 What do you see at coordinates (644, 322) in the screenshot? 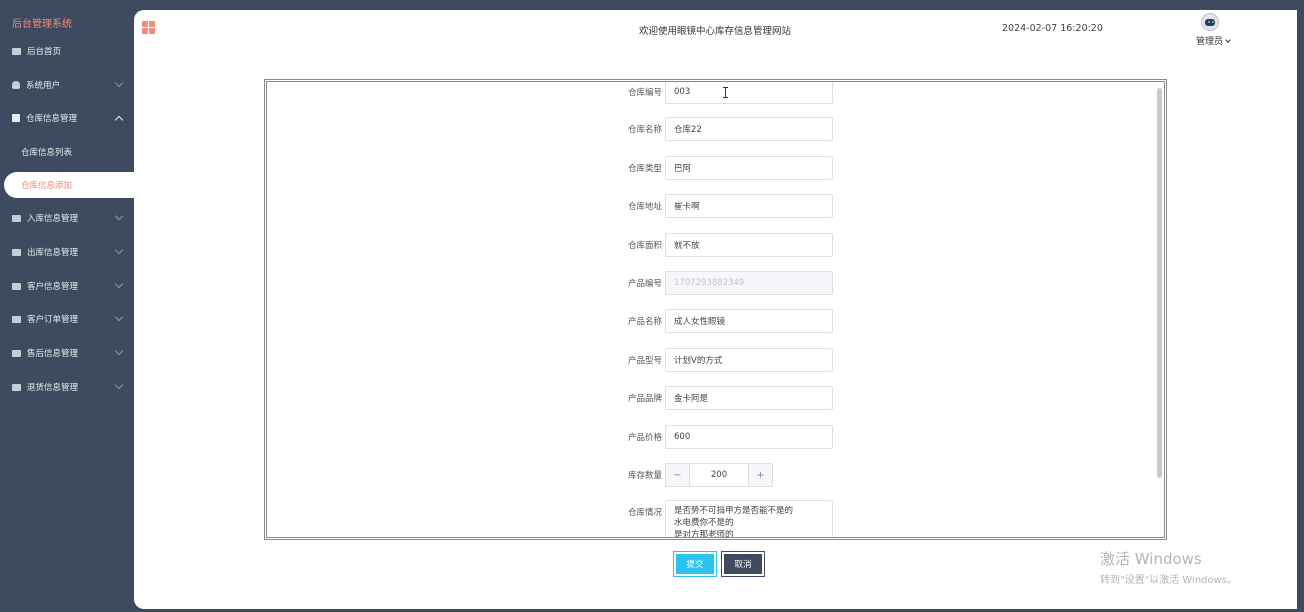
I see `field-label: 产品名称` at bounding box center [644, 322].